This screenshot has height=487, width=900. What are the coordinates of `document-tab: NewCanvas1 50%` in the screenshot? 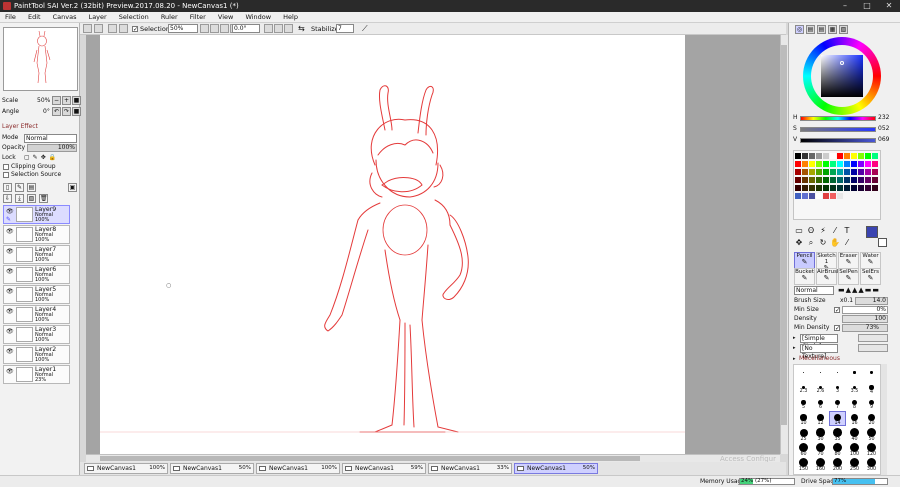 It's located at (212, 468).